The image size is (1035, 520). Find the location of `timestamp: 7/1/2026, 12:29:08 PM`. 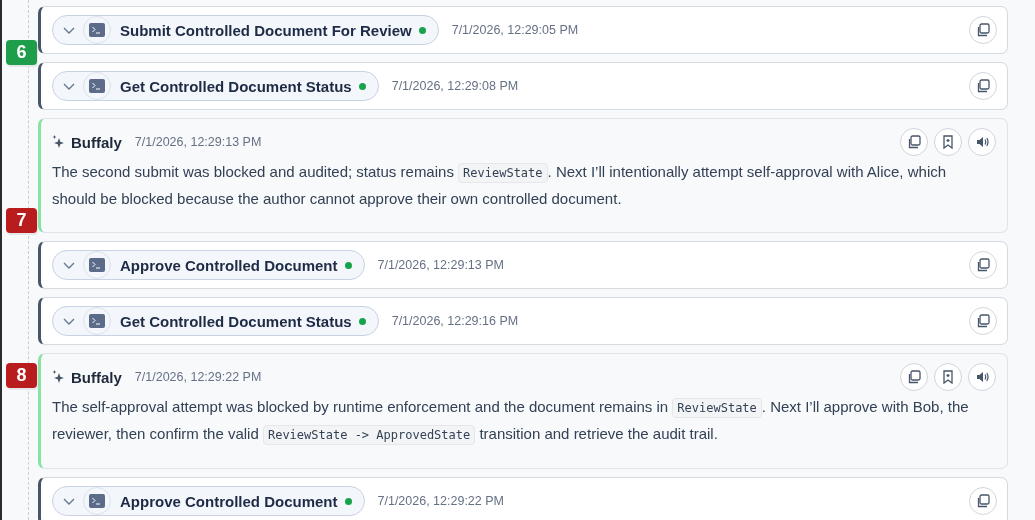

timestamp: 7/1/2026, 12:29:08 PM is located at coordinates (455, 86).